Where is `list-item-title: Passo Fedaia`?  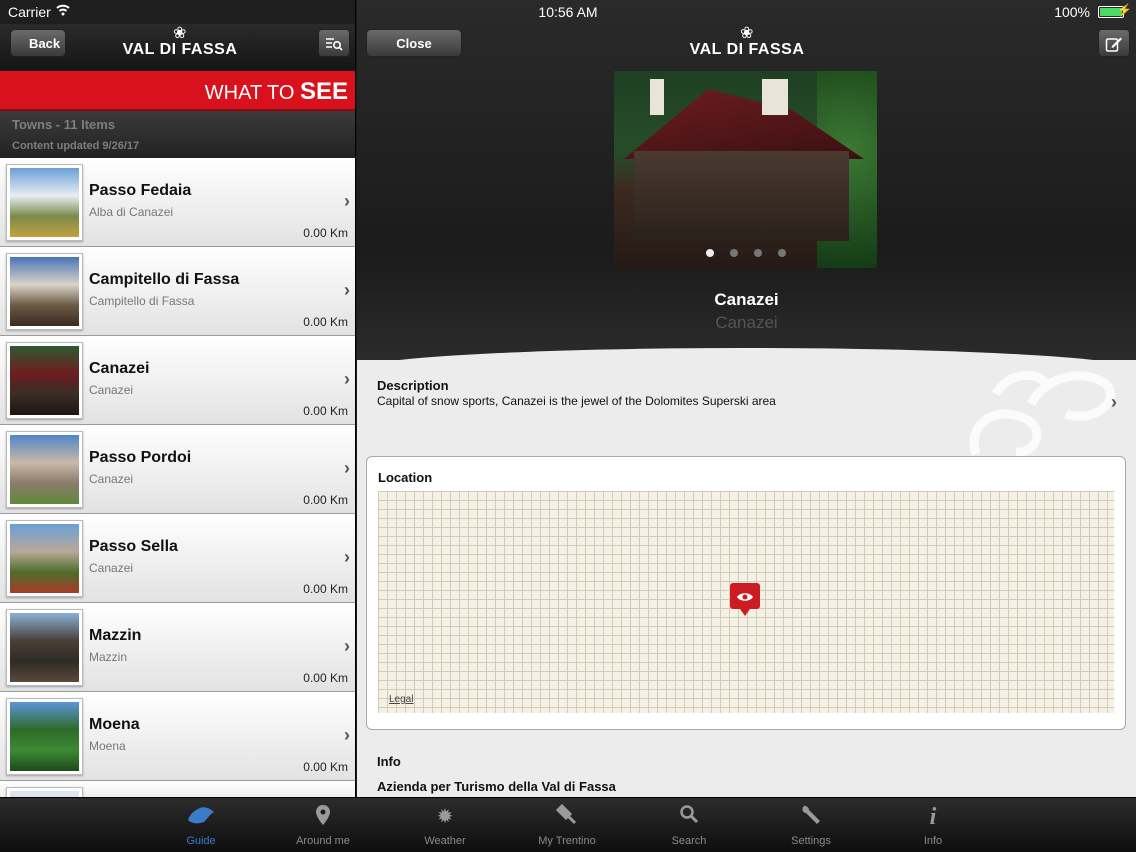 list-item-title: Passo Fedaia is located at coordinates (140, 190).